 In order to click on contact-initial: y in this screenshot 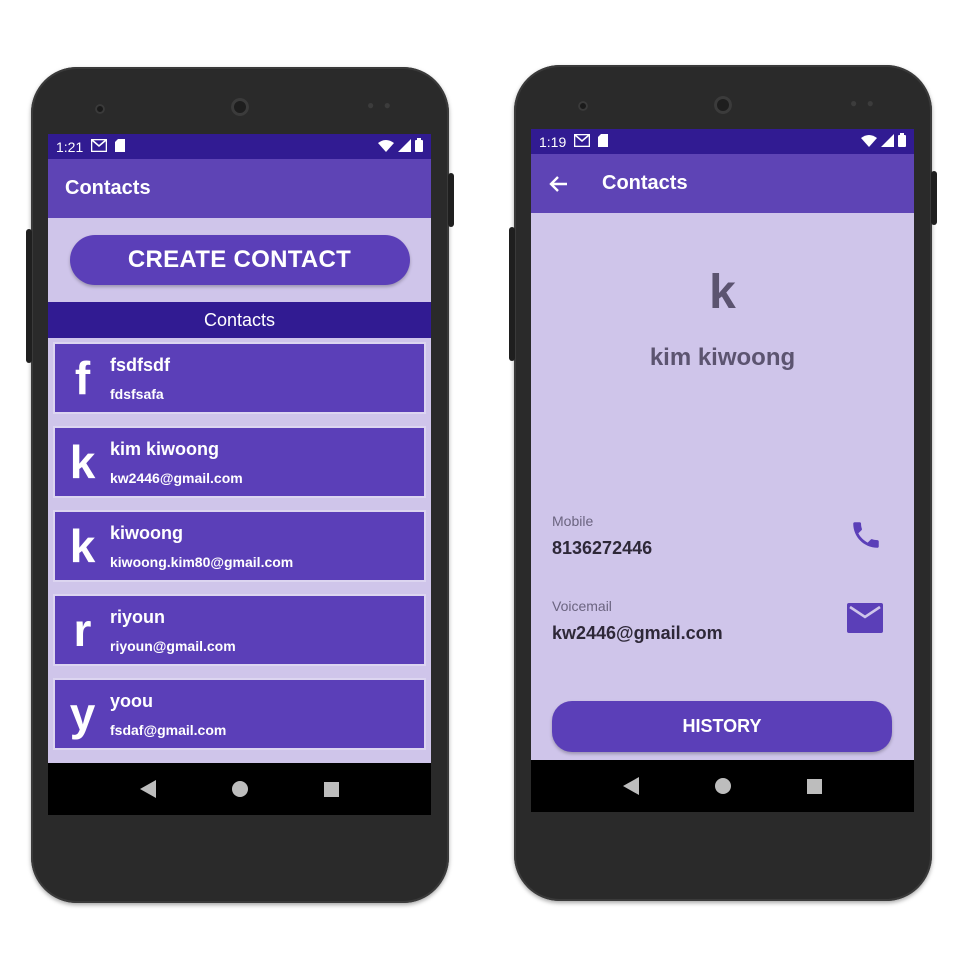, I will do `click(82, 714)`.